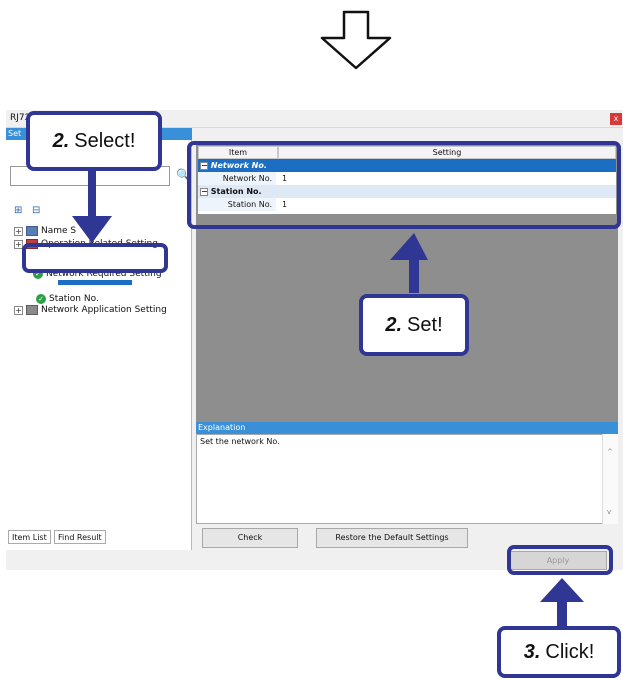 Image resolution: width=623 pixels, height=679 pixels. What do you see at coordinates (425, 324) in the screenshot?
I see `callout-text: Set!` at bounding box center [425, 324].